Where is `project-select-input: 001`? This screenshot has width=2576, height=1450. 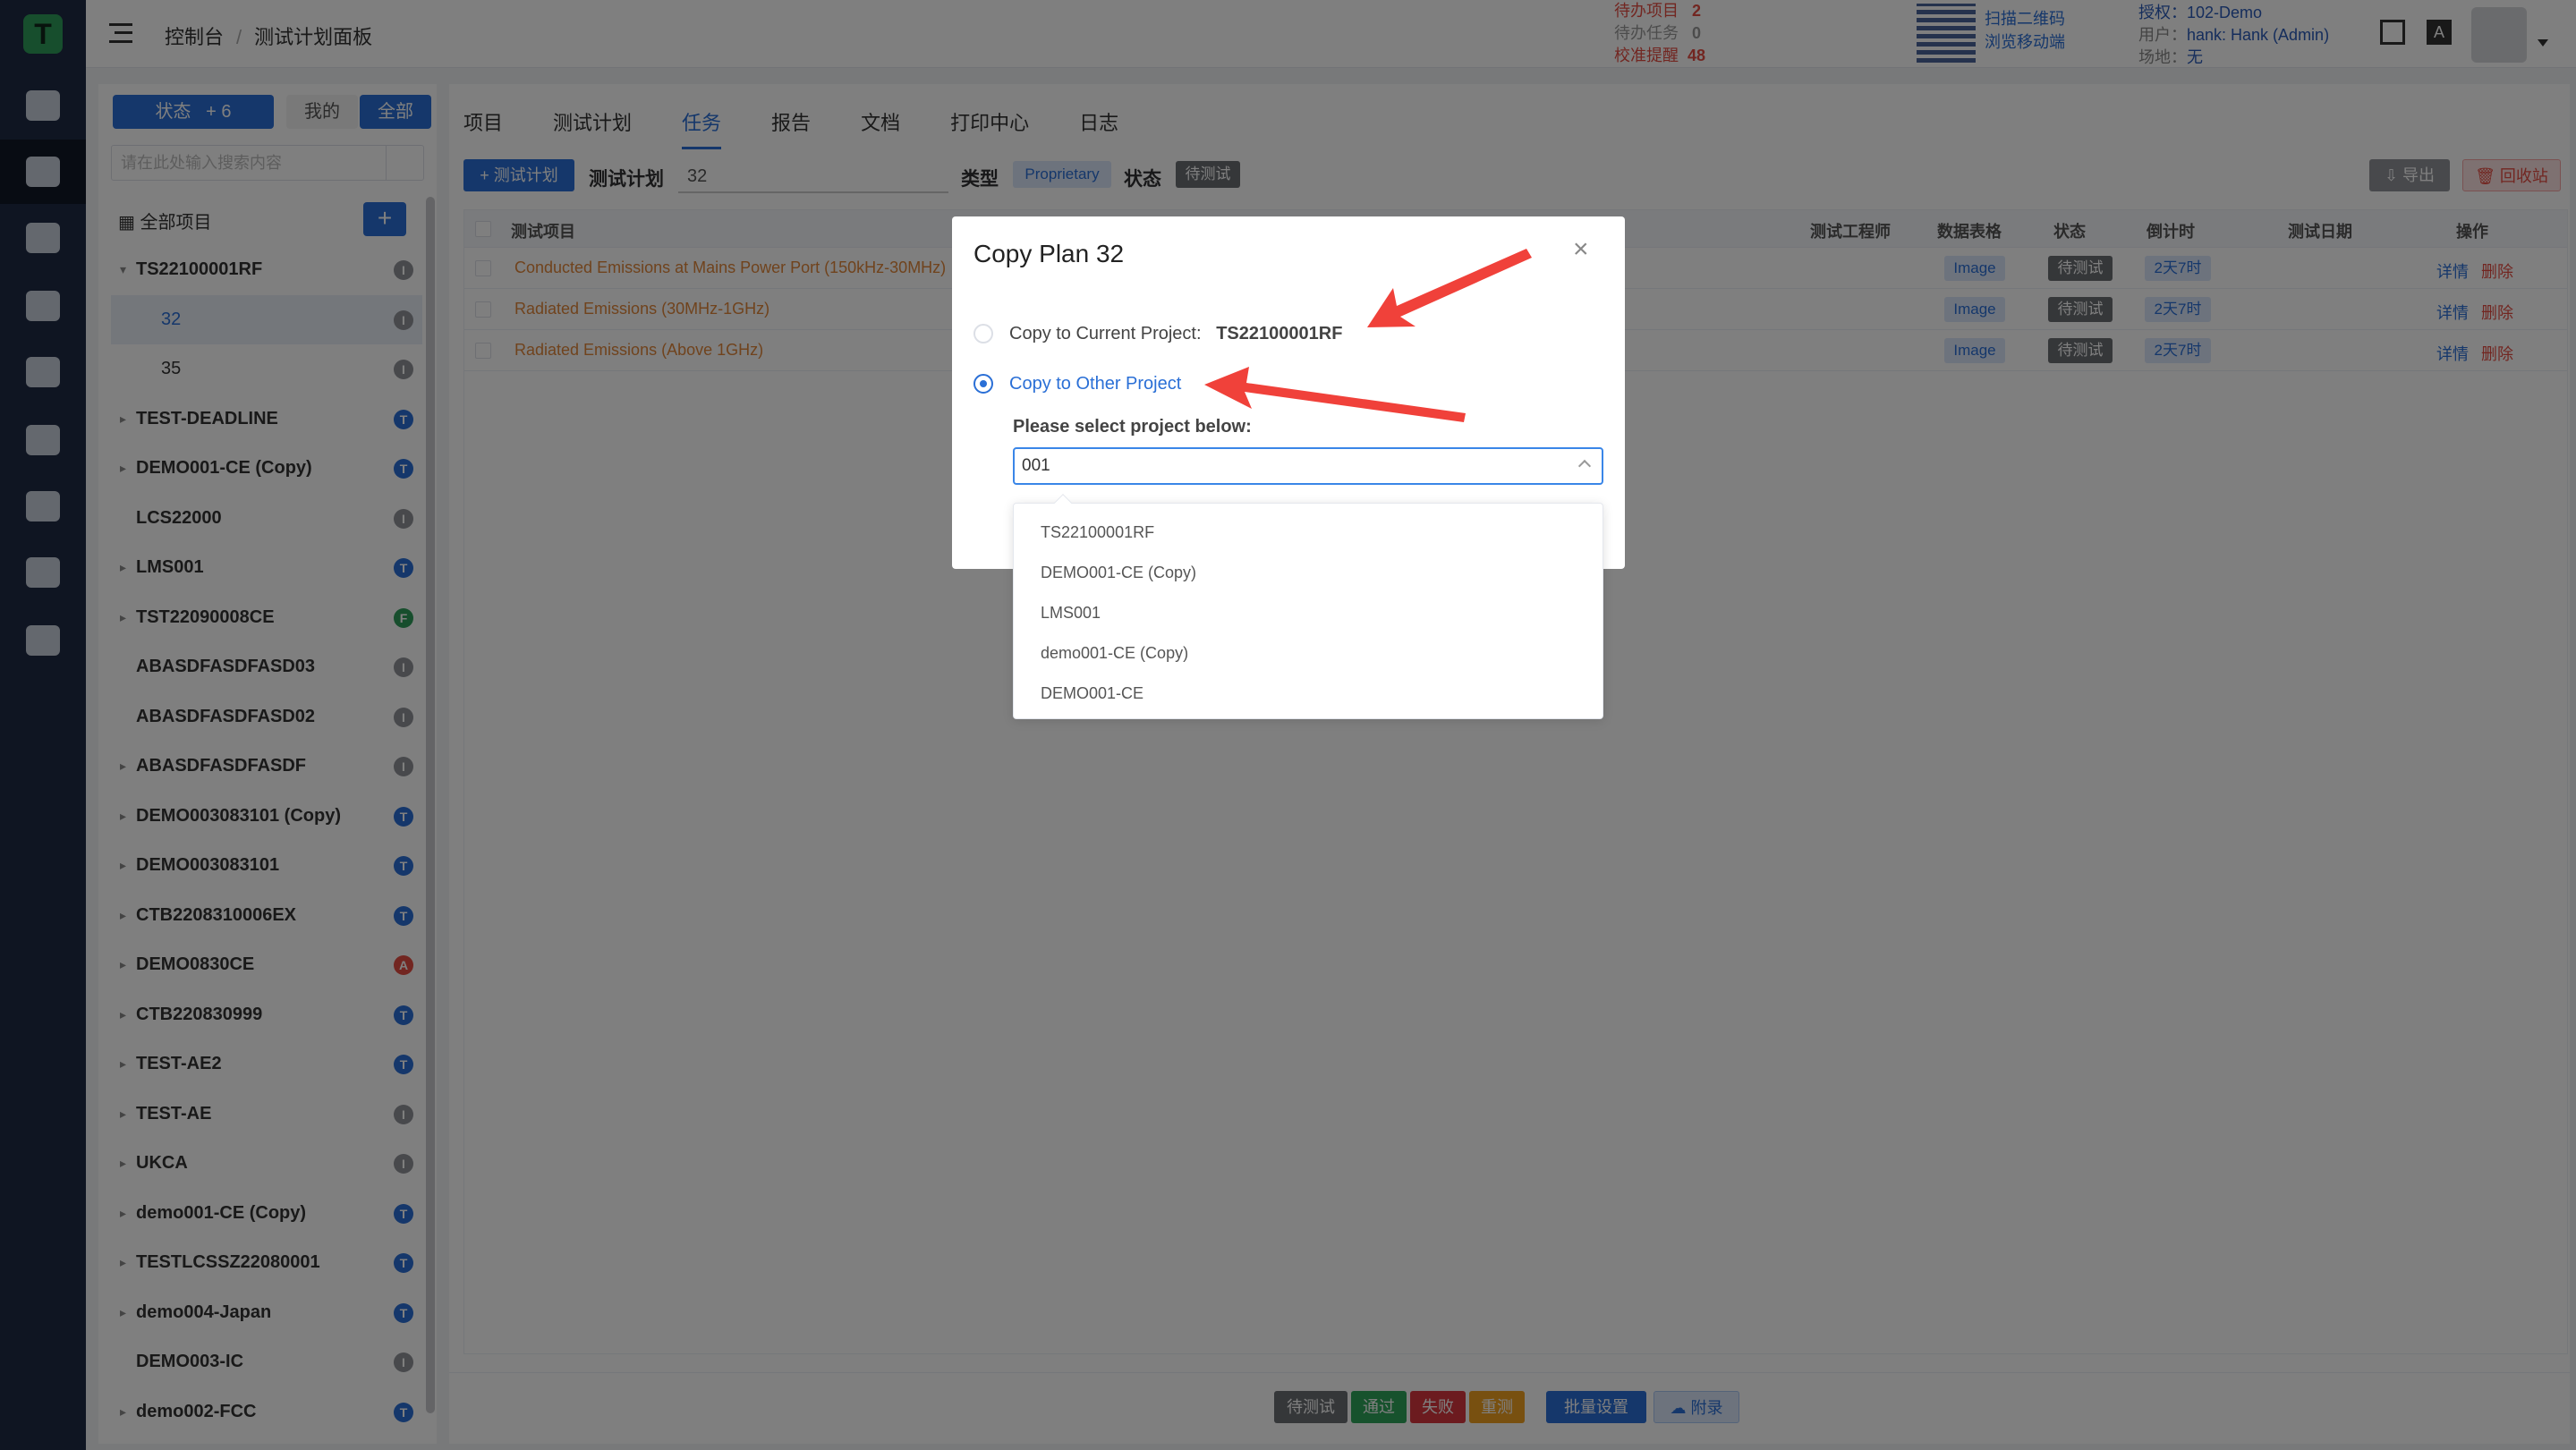
project-select-input: 001 is located at coordinates (1308, 466).